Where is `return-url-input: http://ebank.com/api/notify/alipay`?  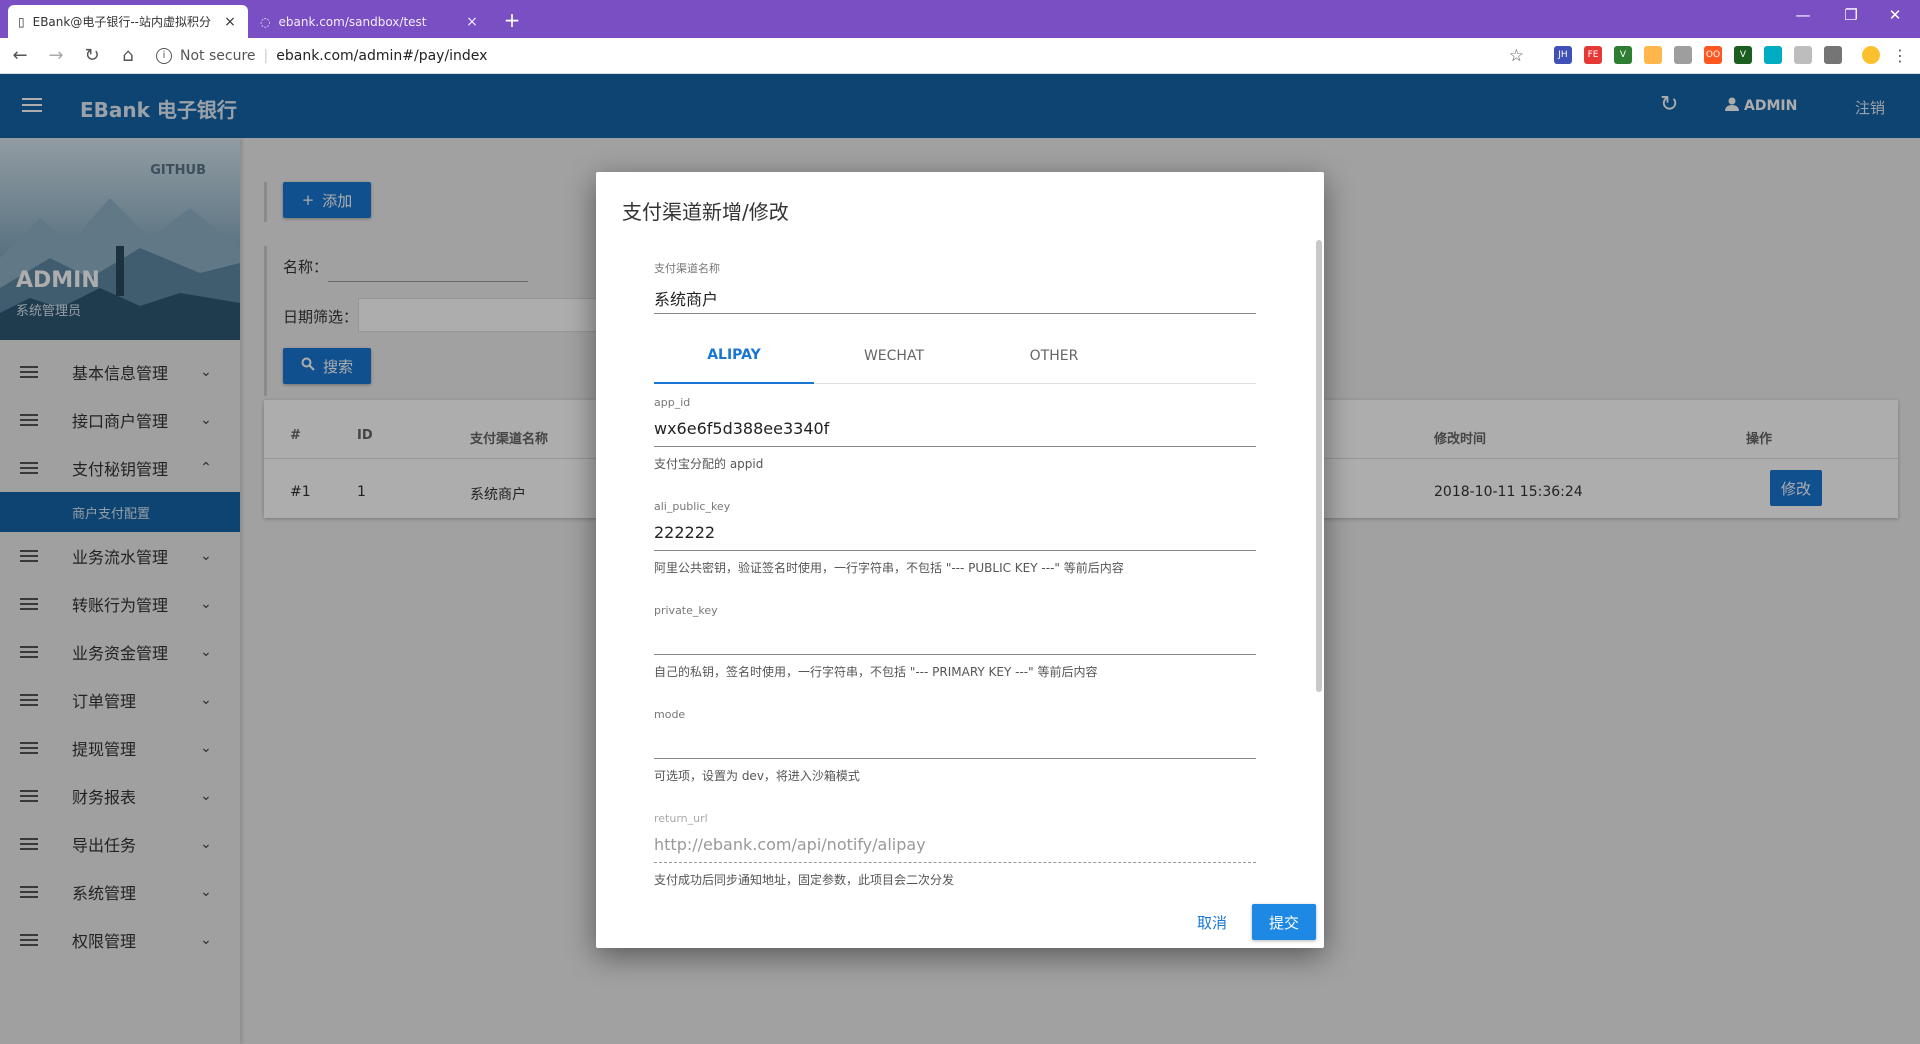 return-url-input: http://ebank.com/api/notify/alipay is located at coordinates (955, 849).